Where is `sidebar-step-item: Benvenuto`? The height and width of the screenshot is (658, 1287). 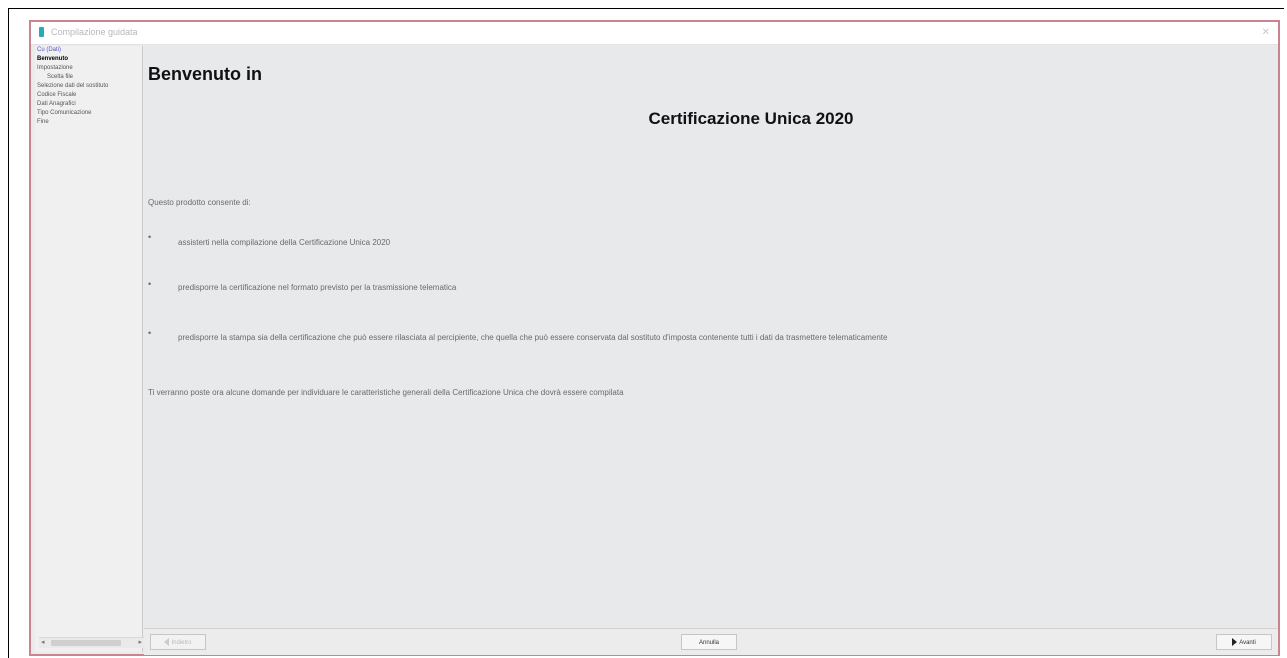 sidebar-step-item: Benvenuto is located at coordinates (88, 59).